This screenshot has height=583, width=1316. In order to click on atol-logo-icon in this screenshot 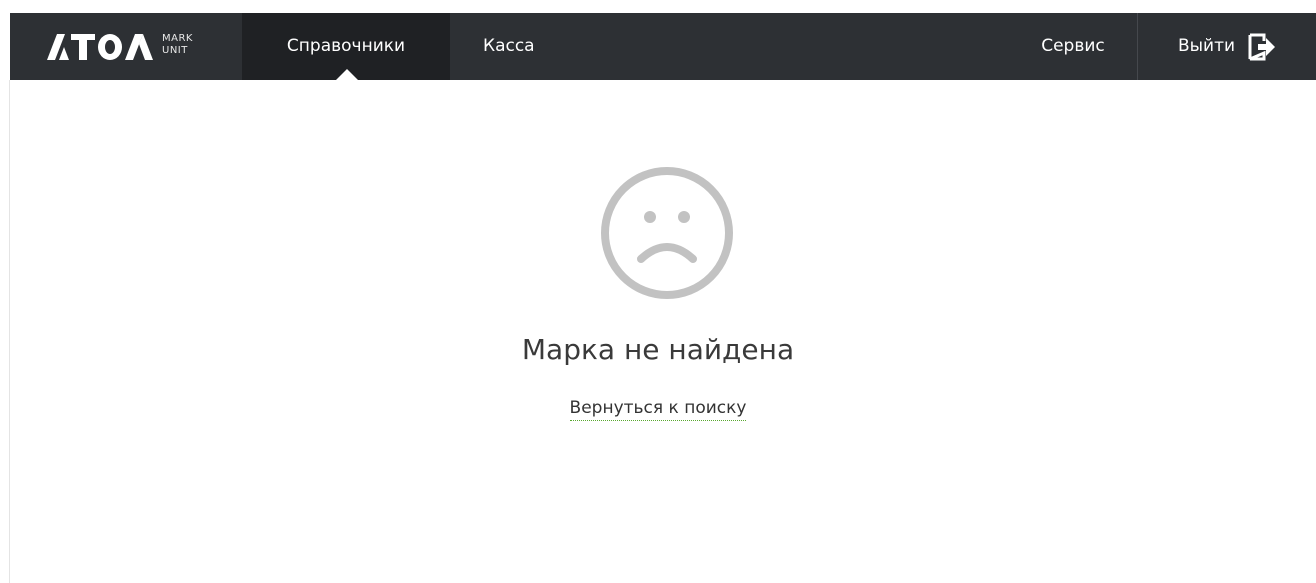, I will do `click(100, 47)`.